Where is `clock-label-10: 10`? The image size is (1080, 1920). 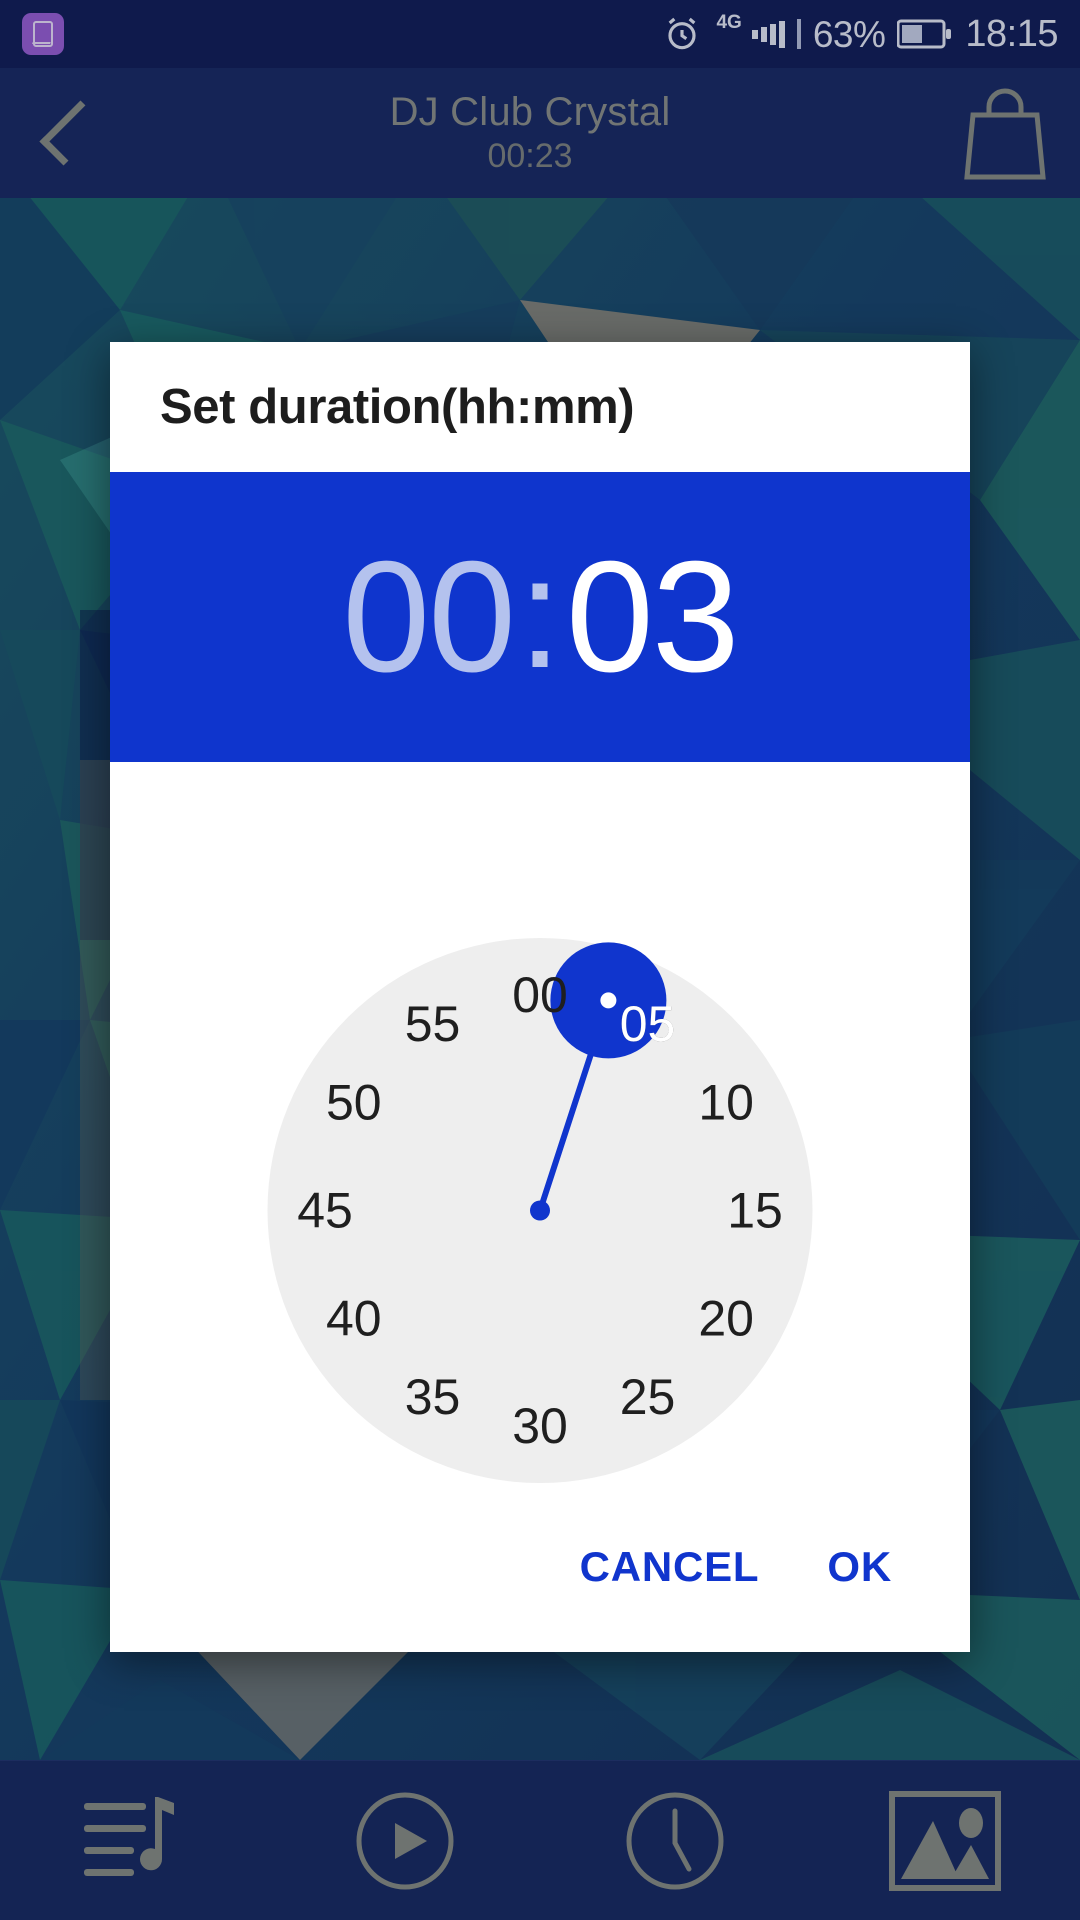 clock-label-10: 10 is located at coordinates (726, 1103).